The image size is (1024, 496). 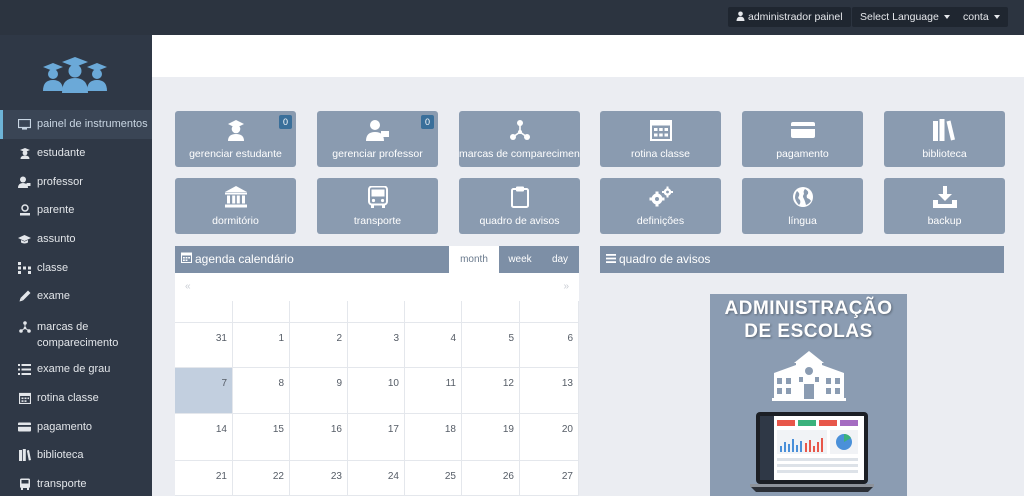 I want to click on language-select: Select Language, so click(x=905, y=17).